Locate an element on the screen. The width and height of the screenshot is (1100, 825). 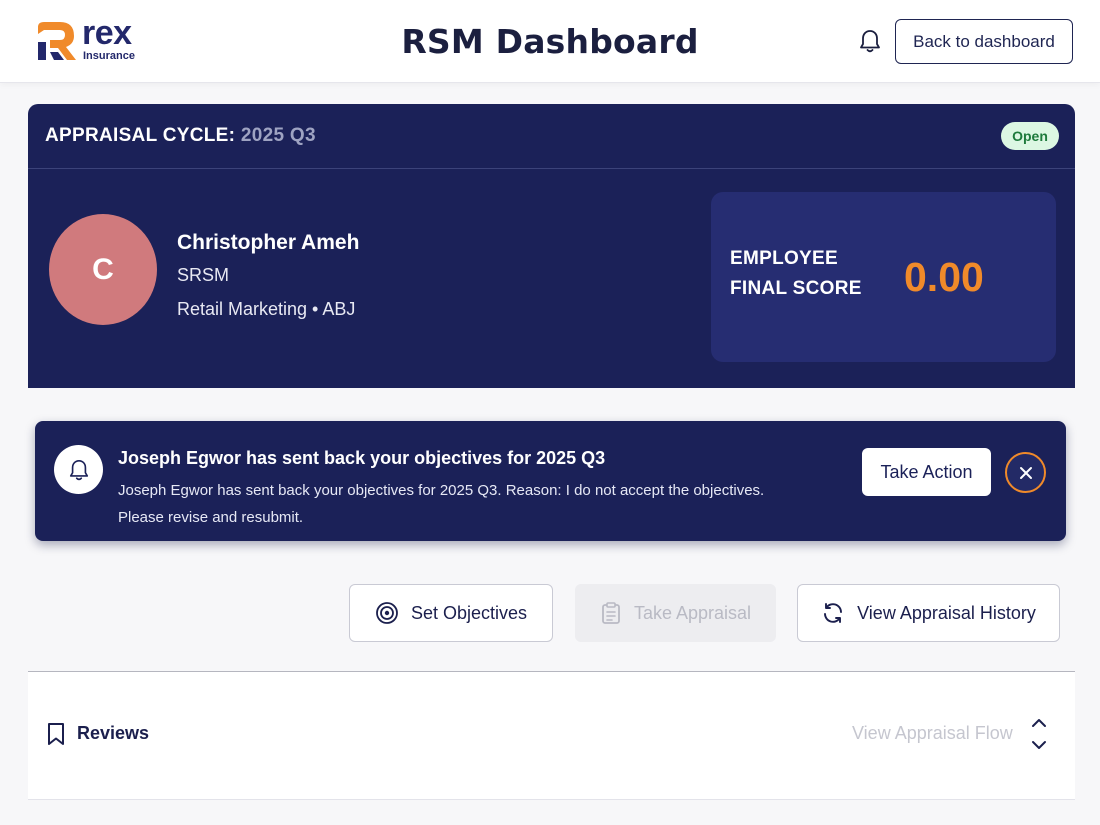
employee-department: Retail Marketing • ABJ is located at coordinates (266, 309).